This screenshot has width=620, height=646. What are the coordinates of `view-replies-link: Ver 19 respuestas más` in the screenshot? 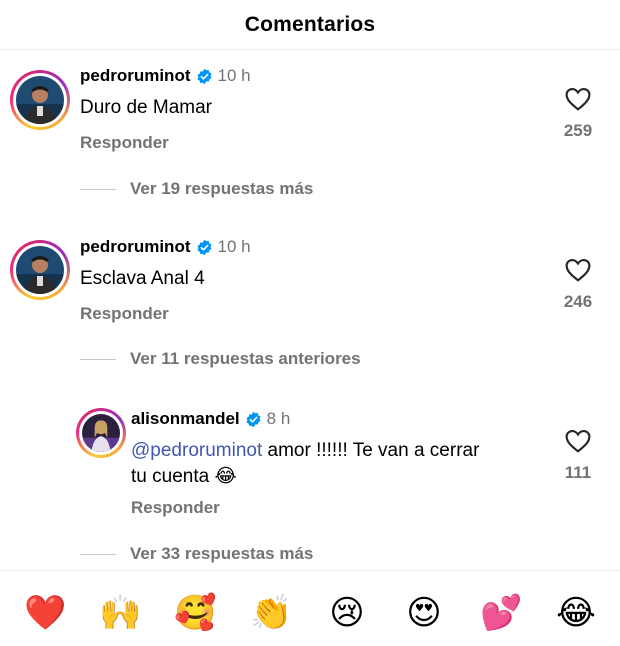 It's located at (196, 189).